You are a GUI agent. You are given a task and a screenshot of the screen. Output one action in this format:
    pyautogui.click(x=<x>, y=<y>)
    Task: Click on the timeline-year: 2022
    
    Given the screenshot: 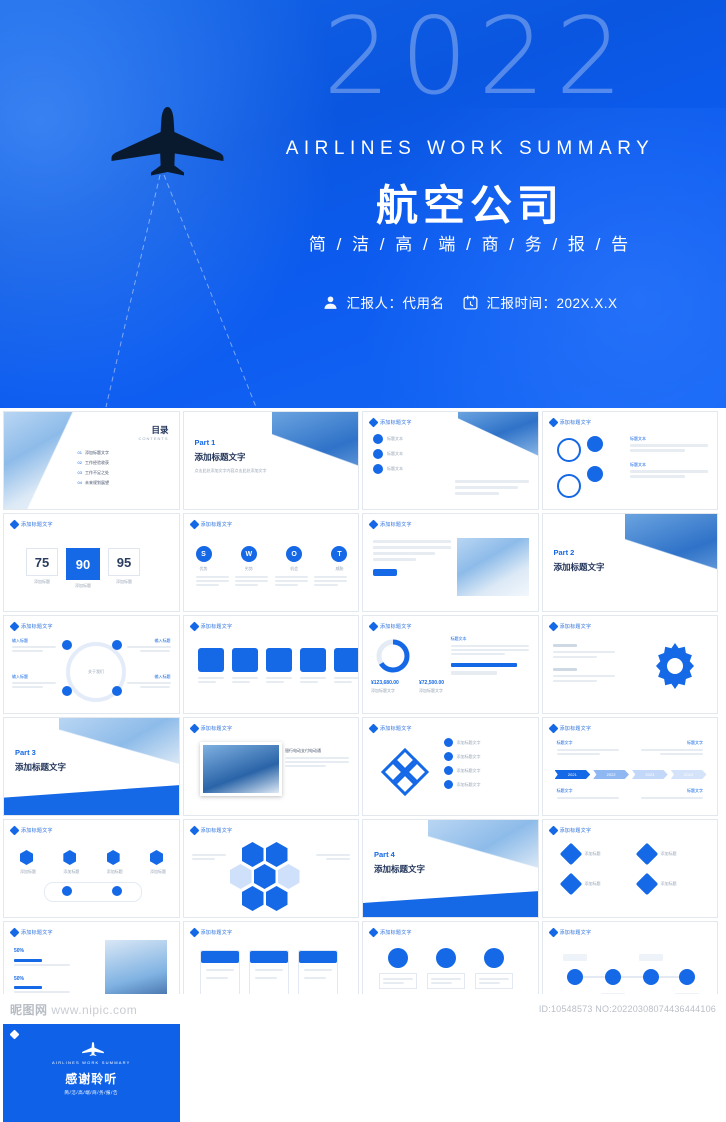 What is the action you would take?
    pyautogui.click(x=611, y=774)
    